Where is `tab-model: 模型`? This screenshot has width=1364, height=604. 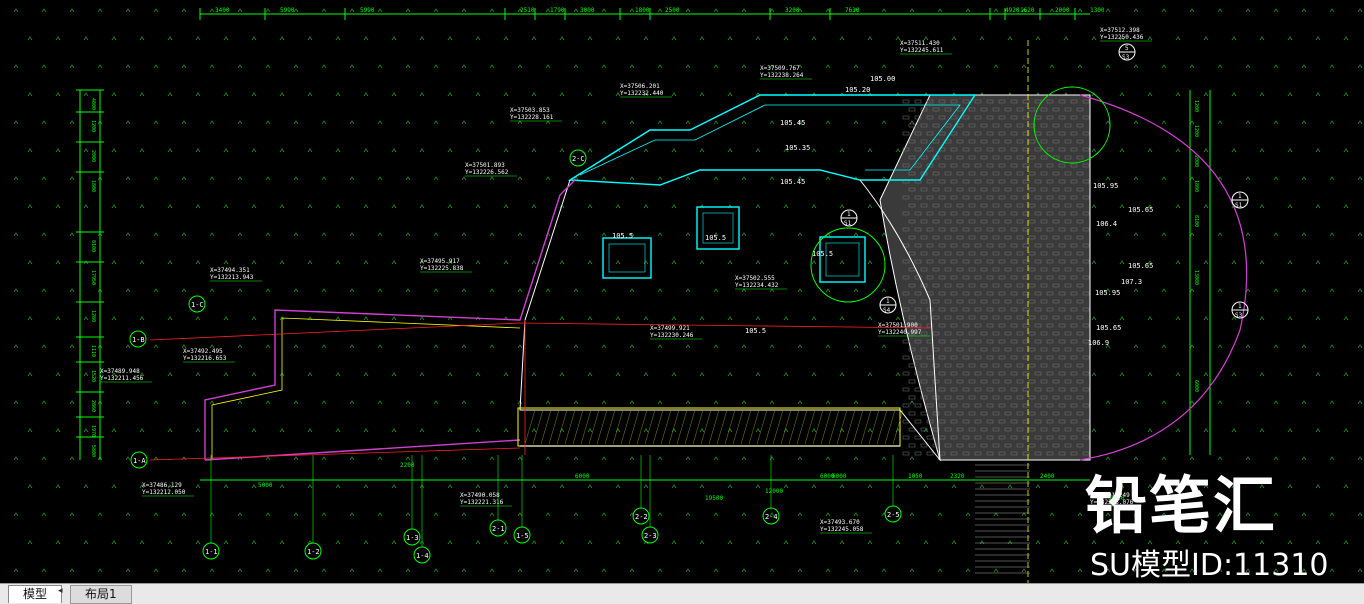
tab-model: 模型 is located at coordinates (35, 594).